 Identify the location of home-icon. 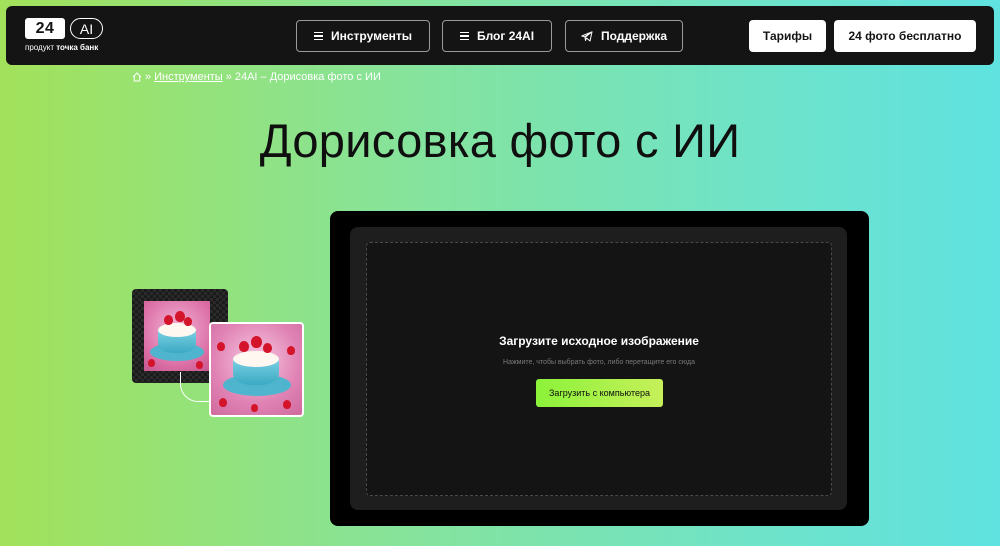
(137, 77).